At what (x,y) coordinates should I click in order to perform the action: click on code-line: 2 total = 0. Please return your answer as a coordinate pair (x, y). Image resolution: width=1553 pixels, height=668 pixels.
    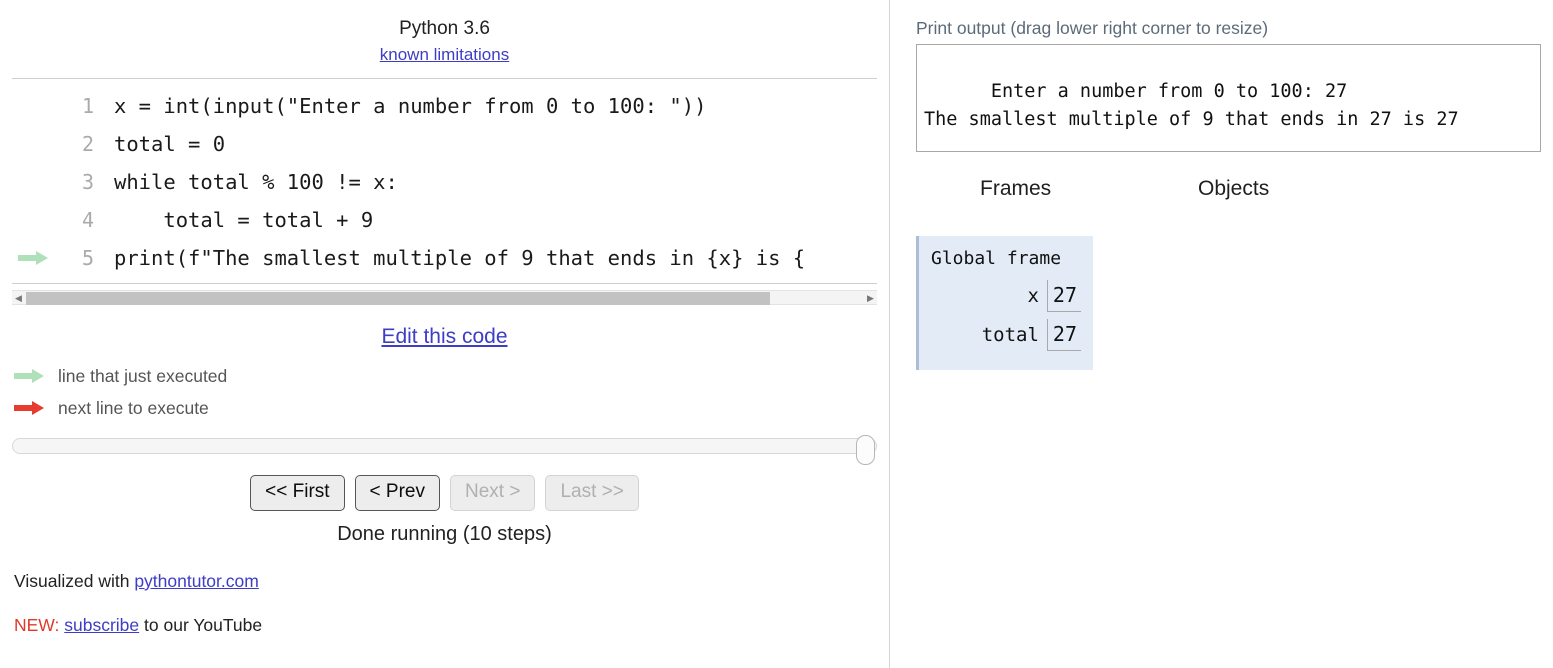
    Looking at the image, I should click on (444, 144).